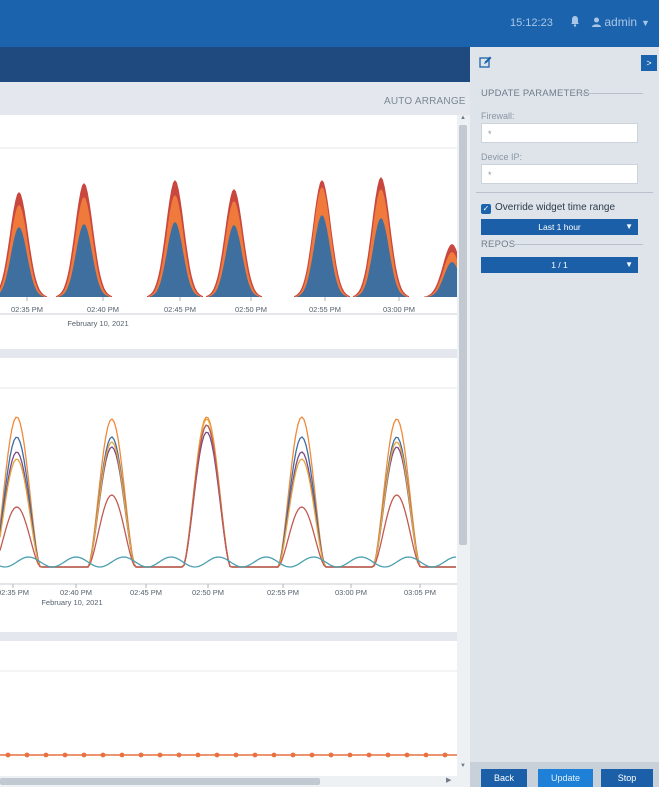 The image size is (659, 787). Describe the element at coordinates (531, 23) in the screenshot. I see `clock: 15:12:23` at that location.